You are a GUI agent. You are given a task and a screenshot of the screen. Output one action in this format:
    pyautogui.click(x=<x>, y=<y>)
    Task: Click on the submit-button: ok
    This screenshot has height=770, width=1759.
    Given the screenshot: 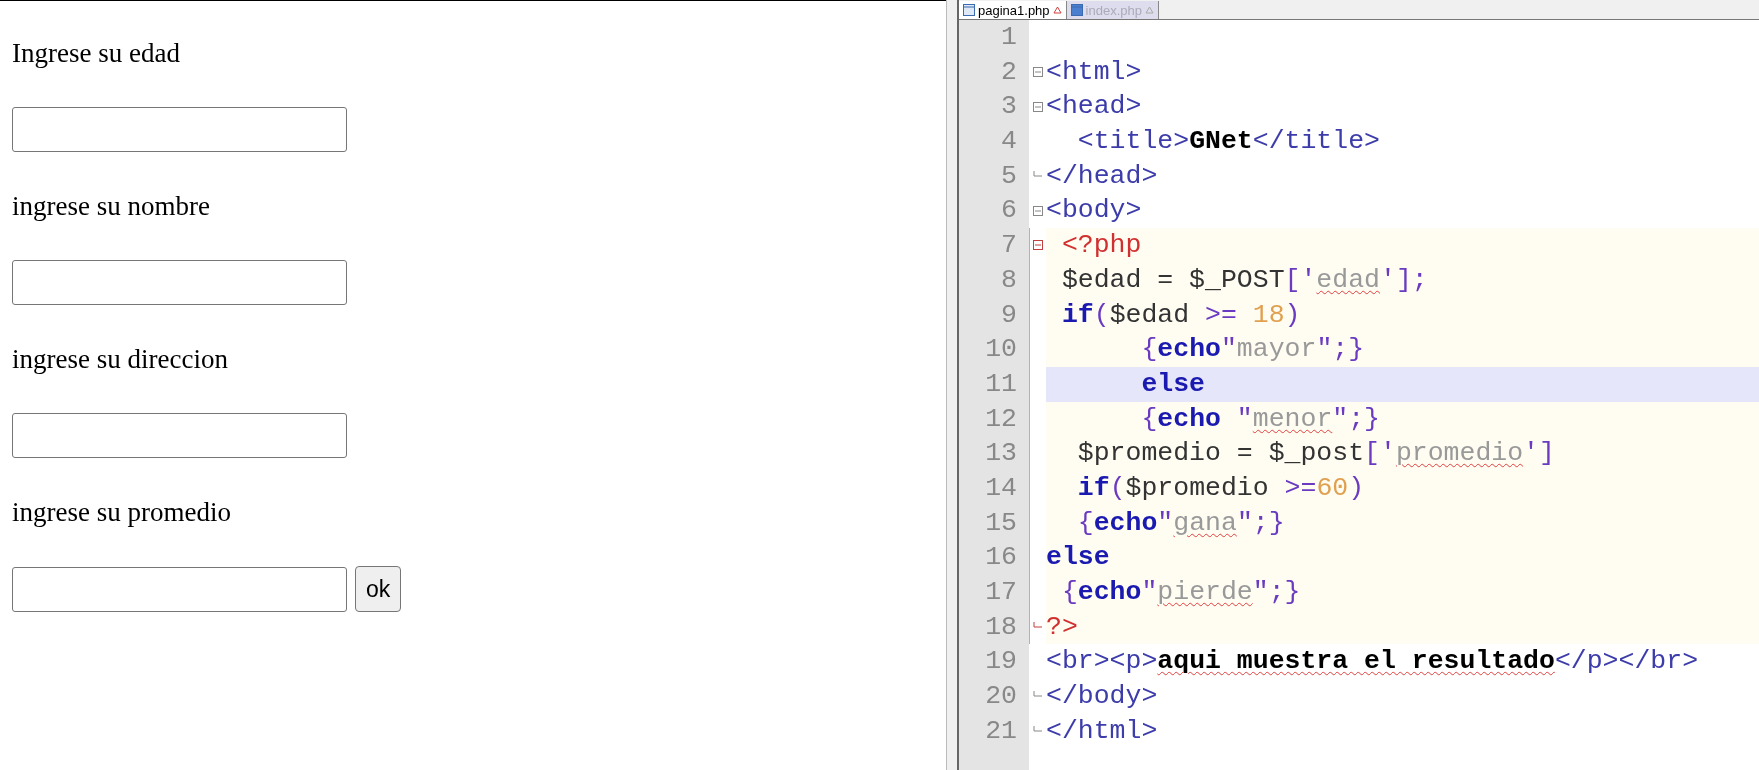 What is the action you would take?
    pyautogui.click(x=378, y=589)
    